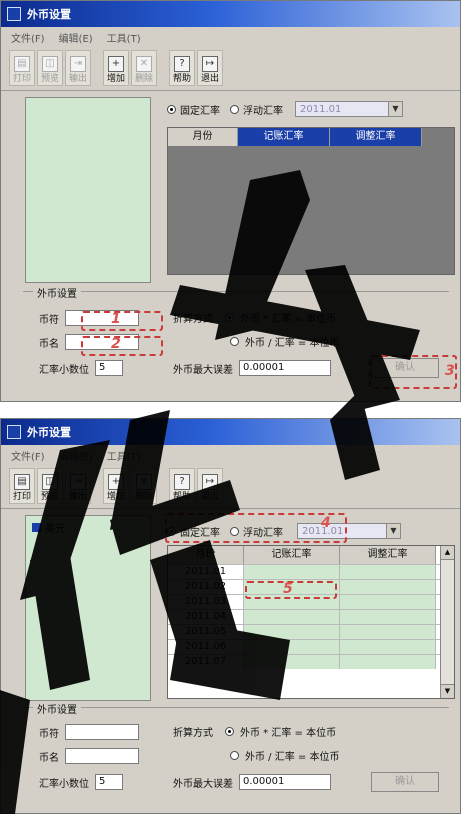  What do you see at coordinates (210, 482) in the screenshot?
I see `exit-icon: ↦` at bounding box center [210, 482].